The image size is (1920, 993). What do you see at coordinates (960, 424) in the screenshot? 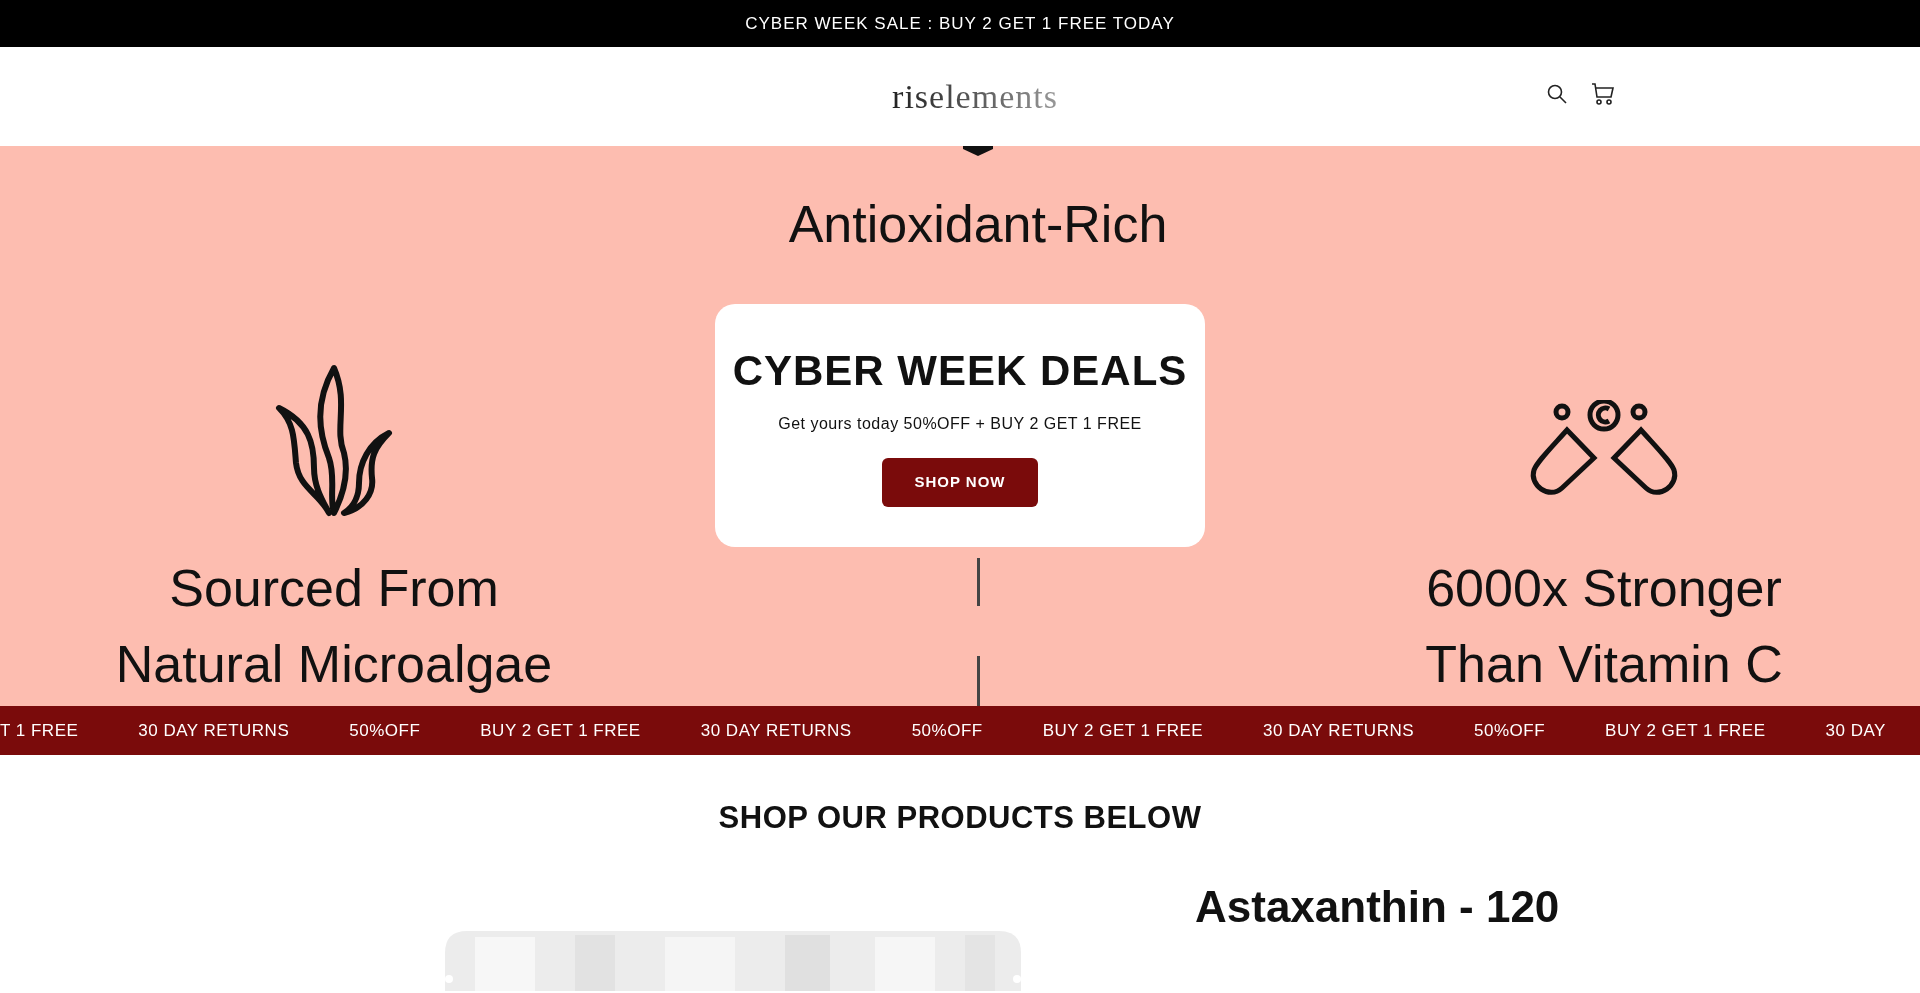
I see `promo-text: Get yours today 50%OFF + BUY 2 GET 1 FREE` at bounding box center [960, 424].